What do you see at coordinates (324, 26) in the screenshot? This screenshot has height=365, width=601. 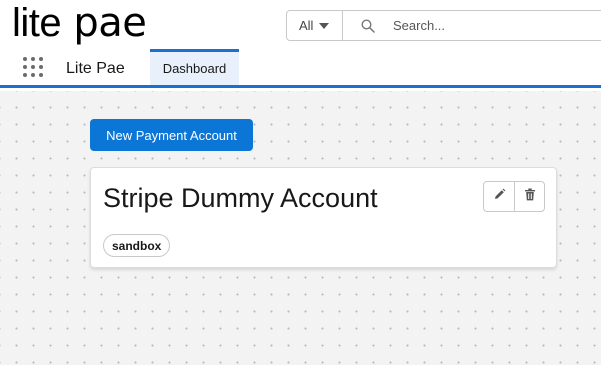 I see `chevron-down-icon` at bounding box center [324, 26].